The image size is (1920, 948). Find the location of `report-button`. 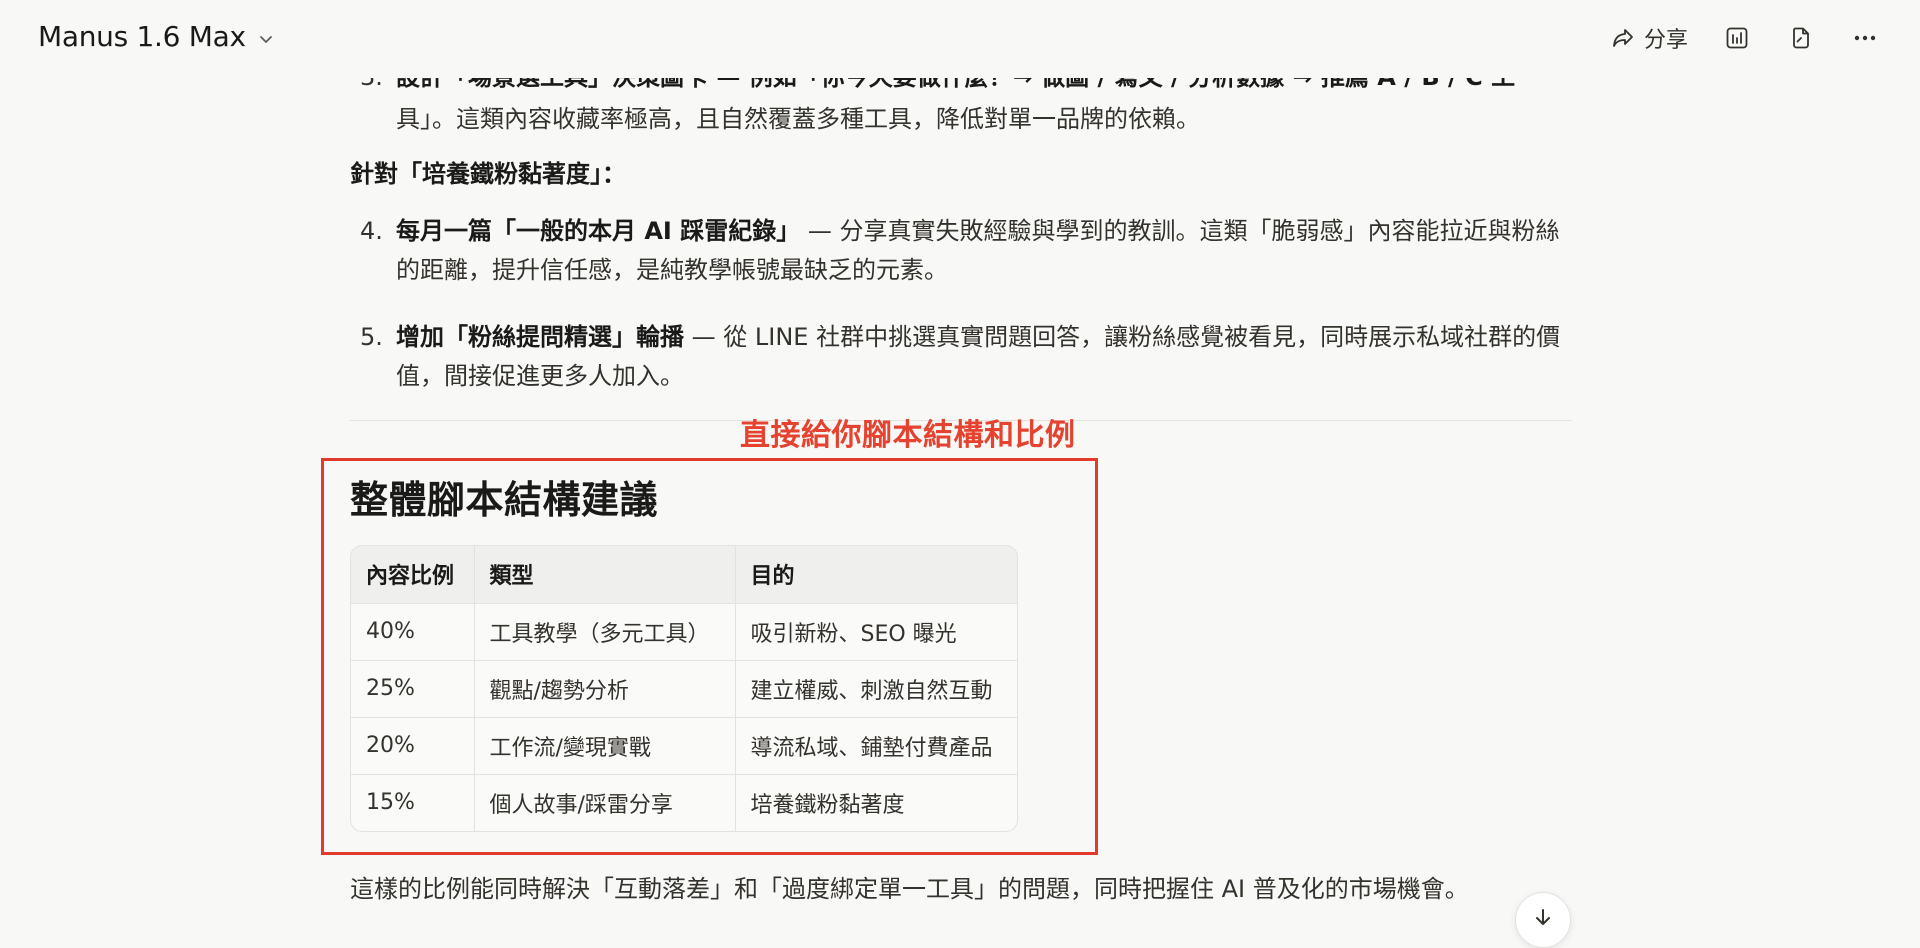

report-button is located at coordinates (1737, 38).